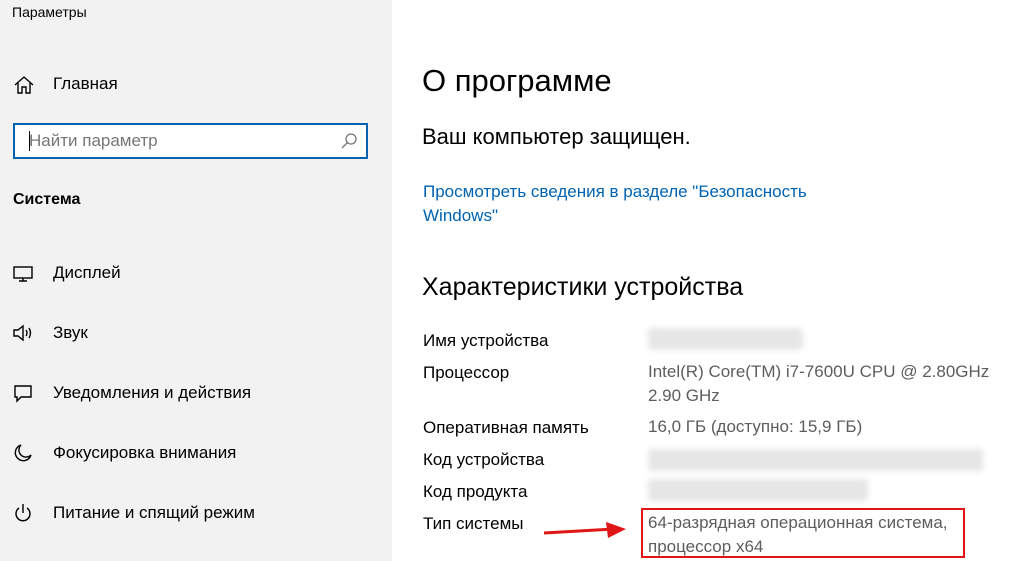 This screenshot has width=1011, height=561. What do you see at coordinates (486, 340) in the screenshot?
I see `device-name-label: Имя устройства` at bounding box center [486, 340].